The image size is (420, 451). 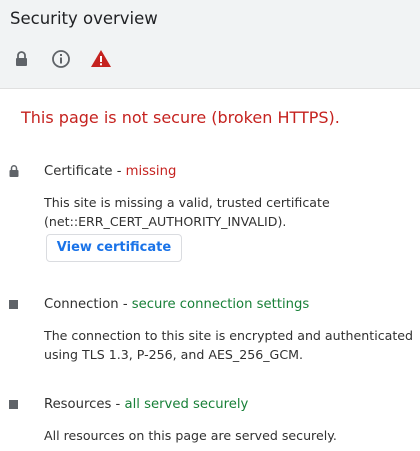 I want to click on certificate-status: missing, so click(x=151, y=171).